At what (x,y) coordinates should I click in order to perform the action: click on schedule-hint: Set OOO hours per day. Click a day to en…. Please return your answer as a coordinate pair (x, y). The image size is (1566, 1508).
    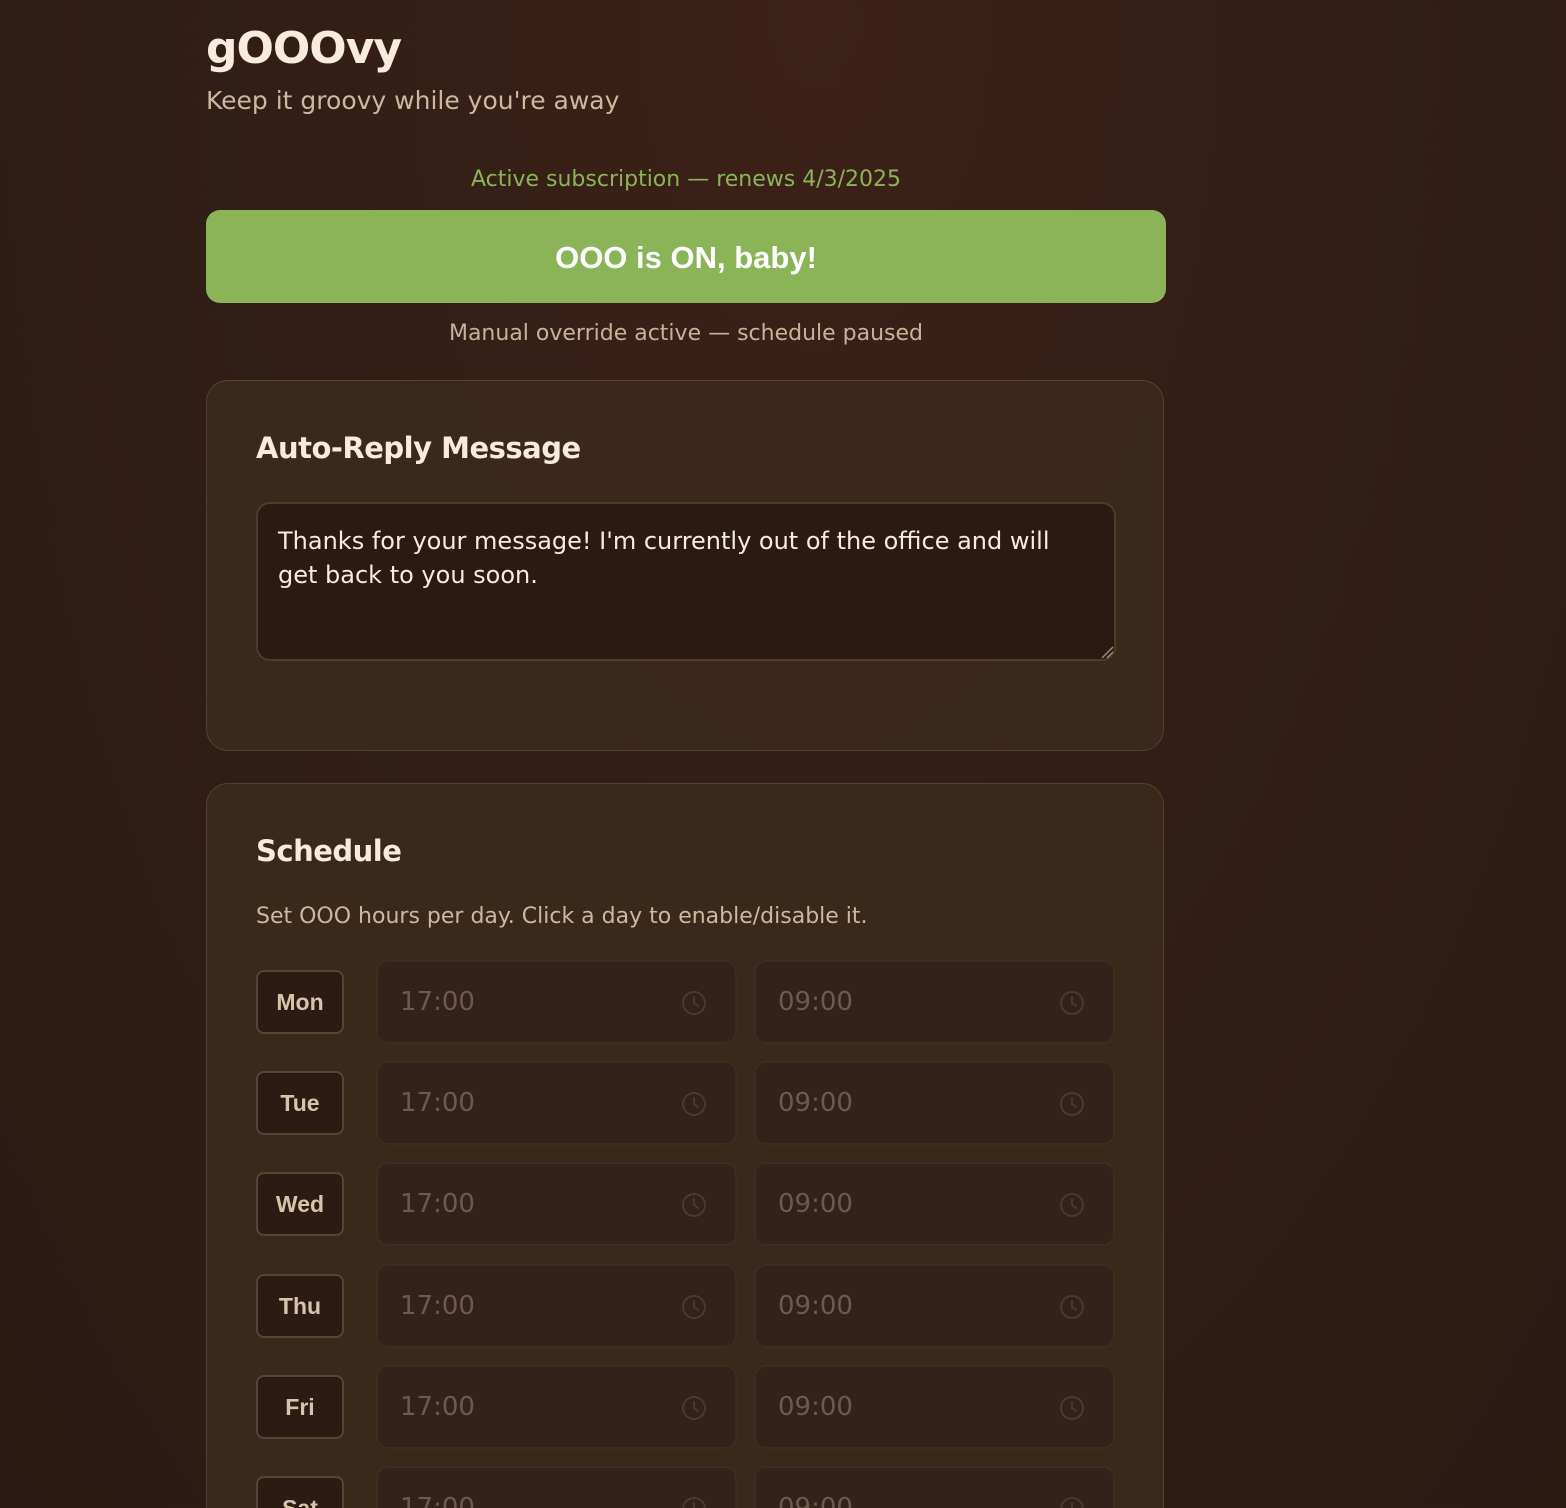
    Looking at the image, I should click on (562, 916).